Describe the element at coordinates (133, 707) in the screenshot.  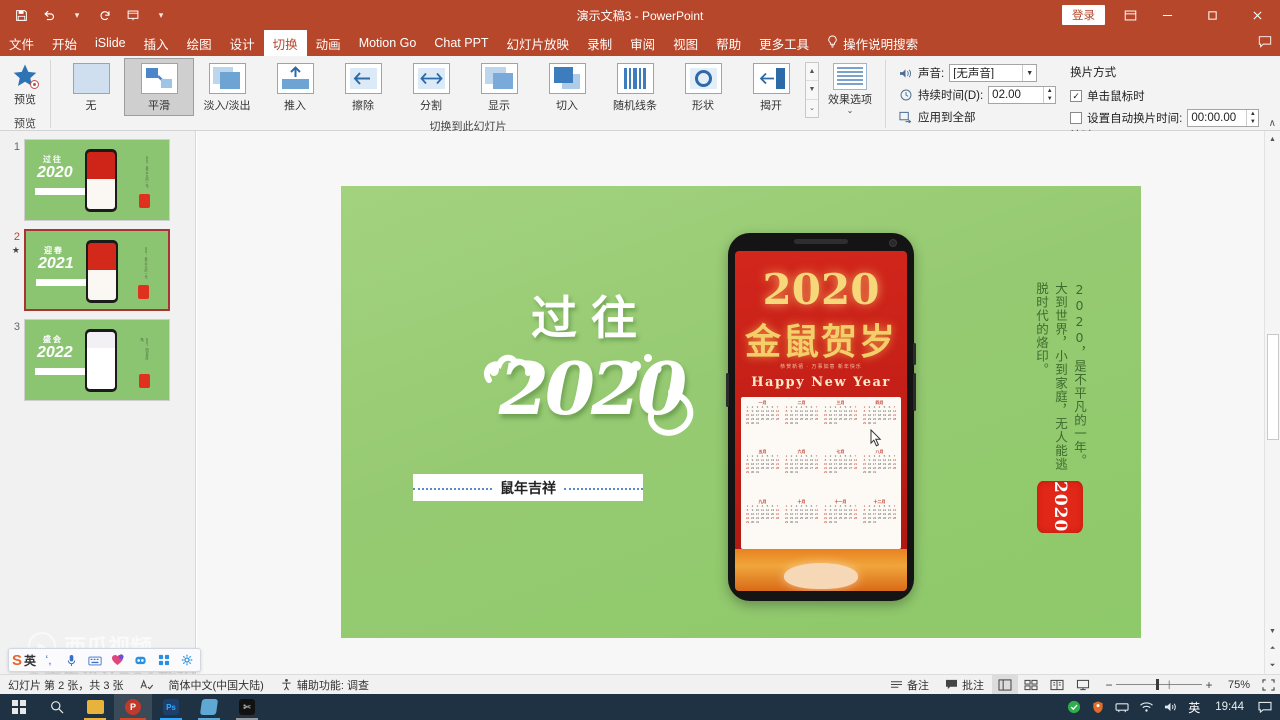
I see `taskbar-powerpoint: P` at that location.